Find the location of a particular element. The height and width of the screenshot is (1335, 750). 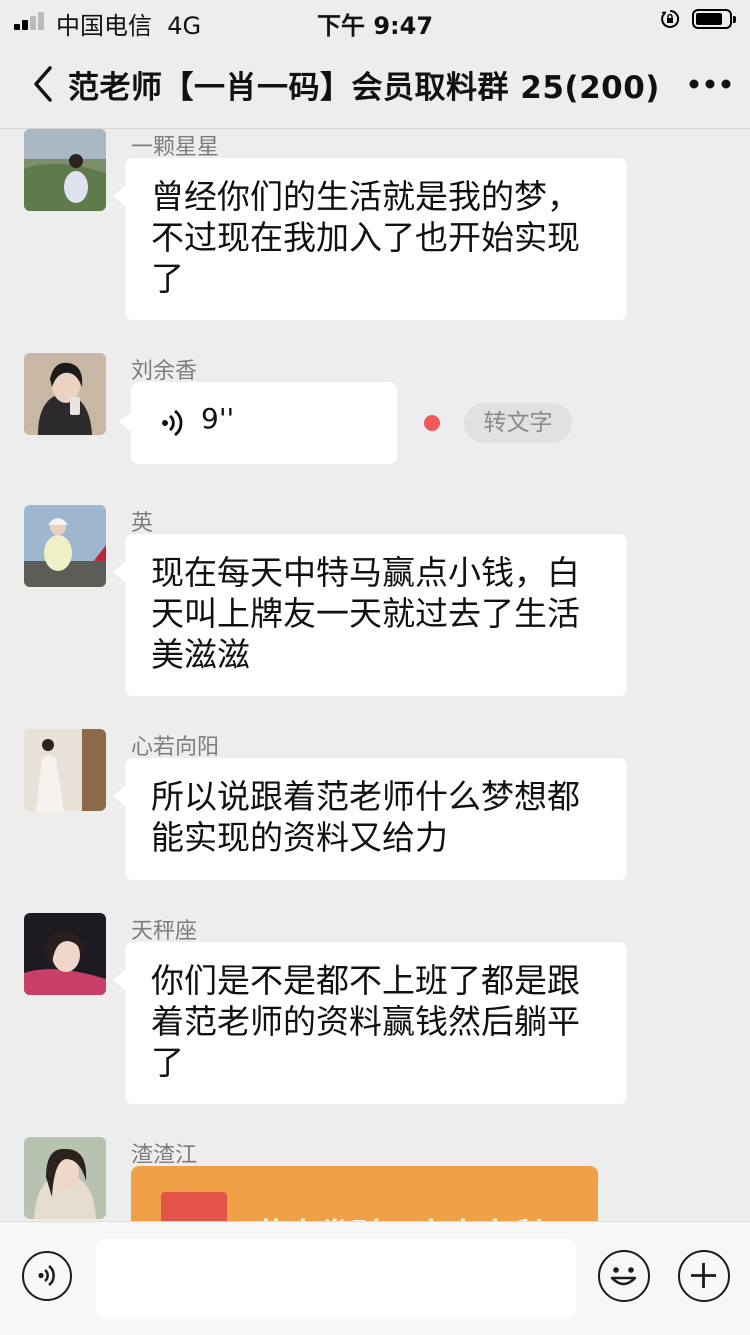

nav-bar: 范老师【一肖一码】会员取料群 25(200) is located at coordinates (375, 84).